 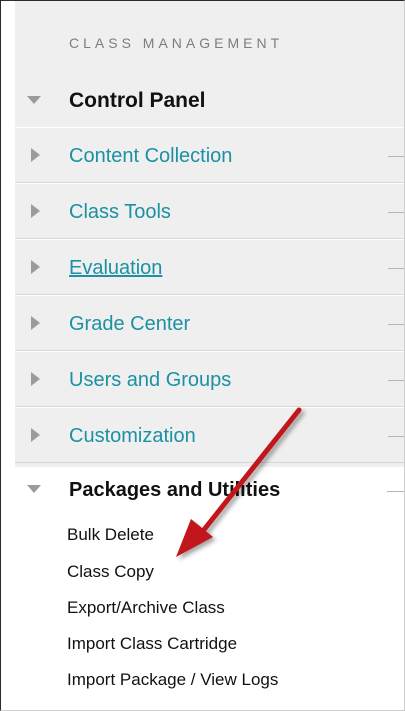 What do you see at coordinates (110, 572) in the screenshot?
I see `submenu-item-class-copy: Class Copy` at bounding box center [110, 572].